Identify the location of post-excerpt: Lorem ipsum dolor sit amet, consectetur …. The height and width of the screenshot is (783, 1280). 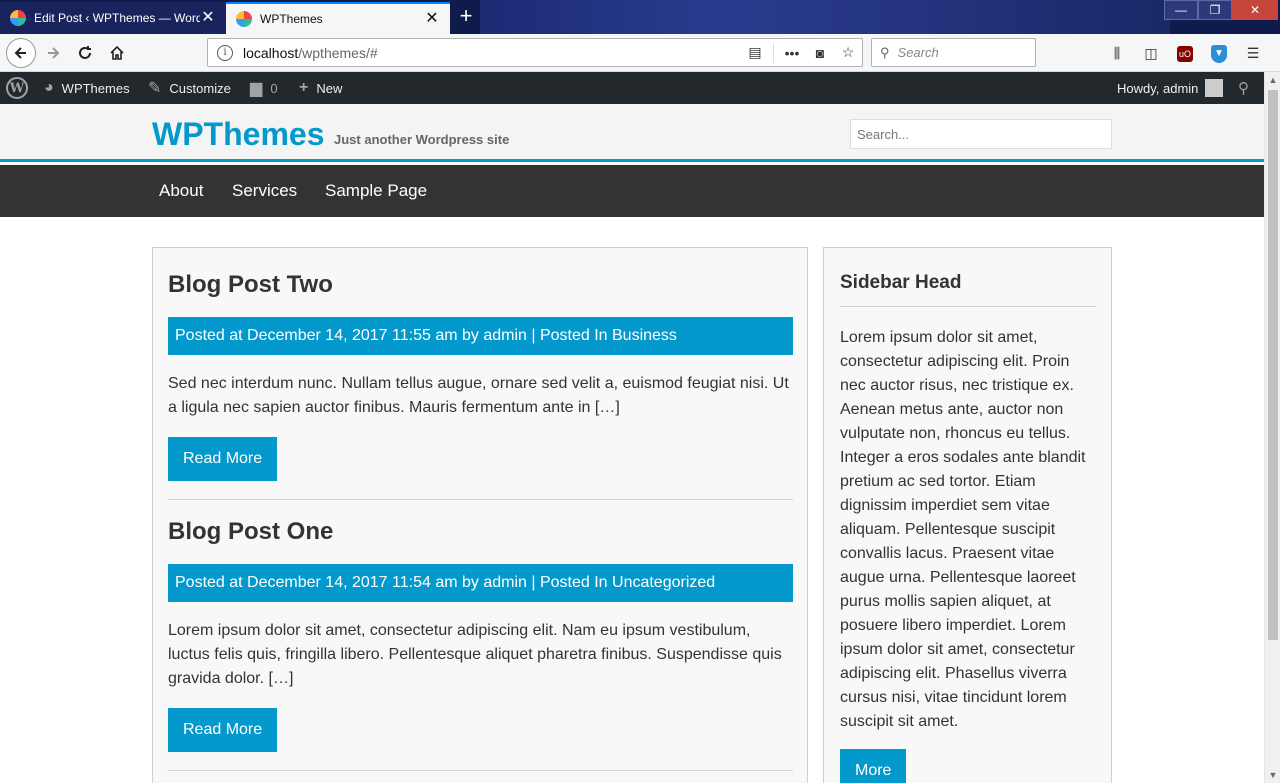
(475, 654).